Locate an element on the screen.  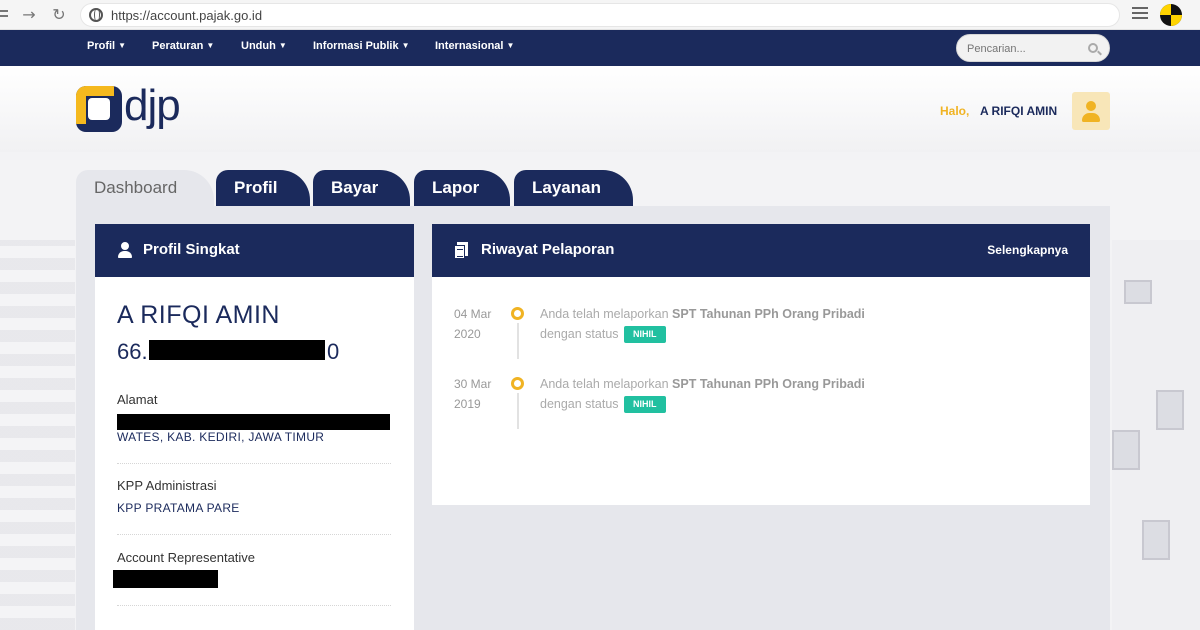
extension-icon is located at coordinates (1171, 15).